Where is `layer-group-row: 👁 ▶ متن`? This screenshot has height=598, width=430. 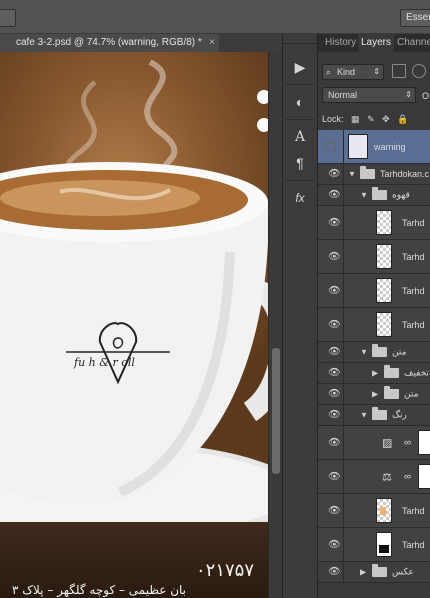
layer-group-row: 👁 ▶ متن is located at coordinates (374, 394).